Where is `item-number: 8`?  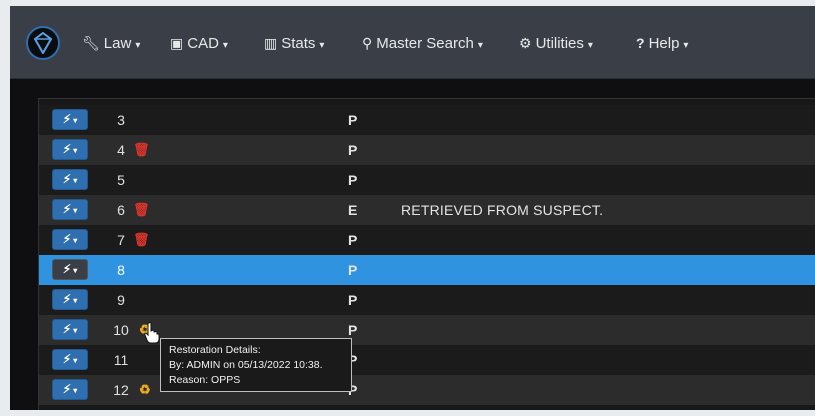 item-number: 8 is located at coordinates (121, 270).